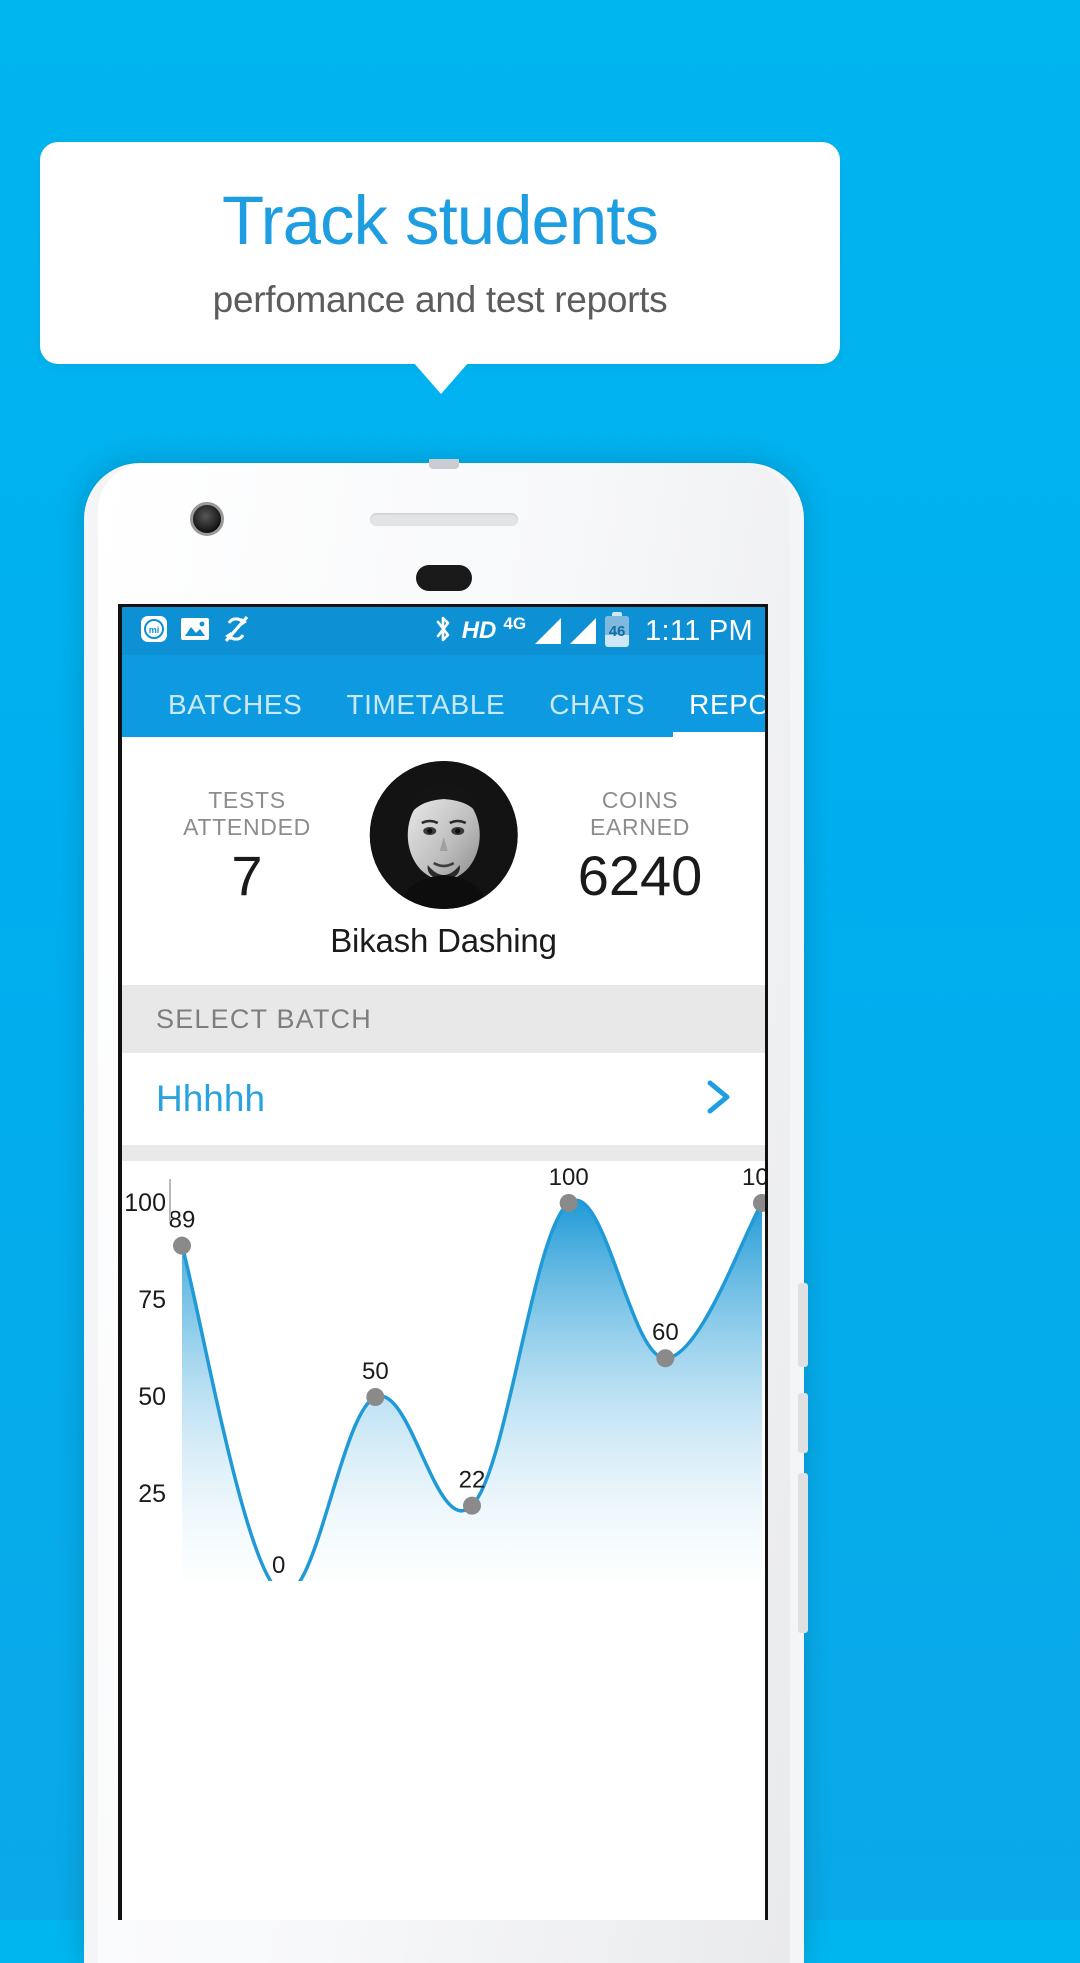  What do you see at coordinates (444, 519) in the screenshot?
I see `earpiece-speaker` at bounding box center [444, 519].